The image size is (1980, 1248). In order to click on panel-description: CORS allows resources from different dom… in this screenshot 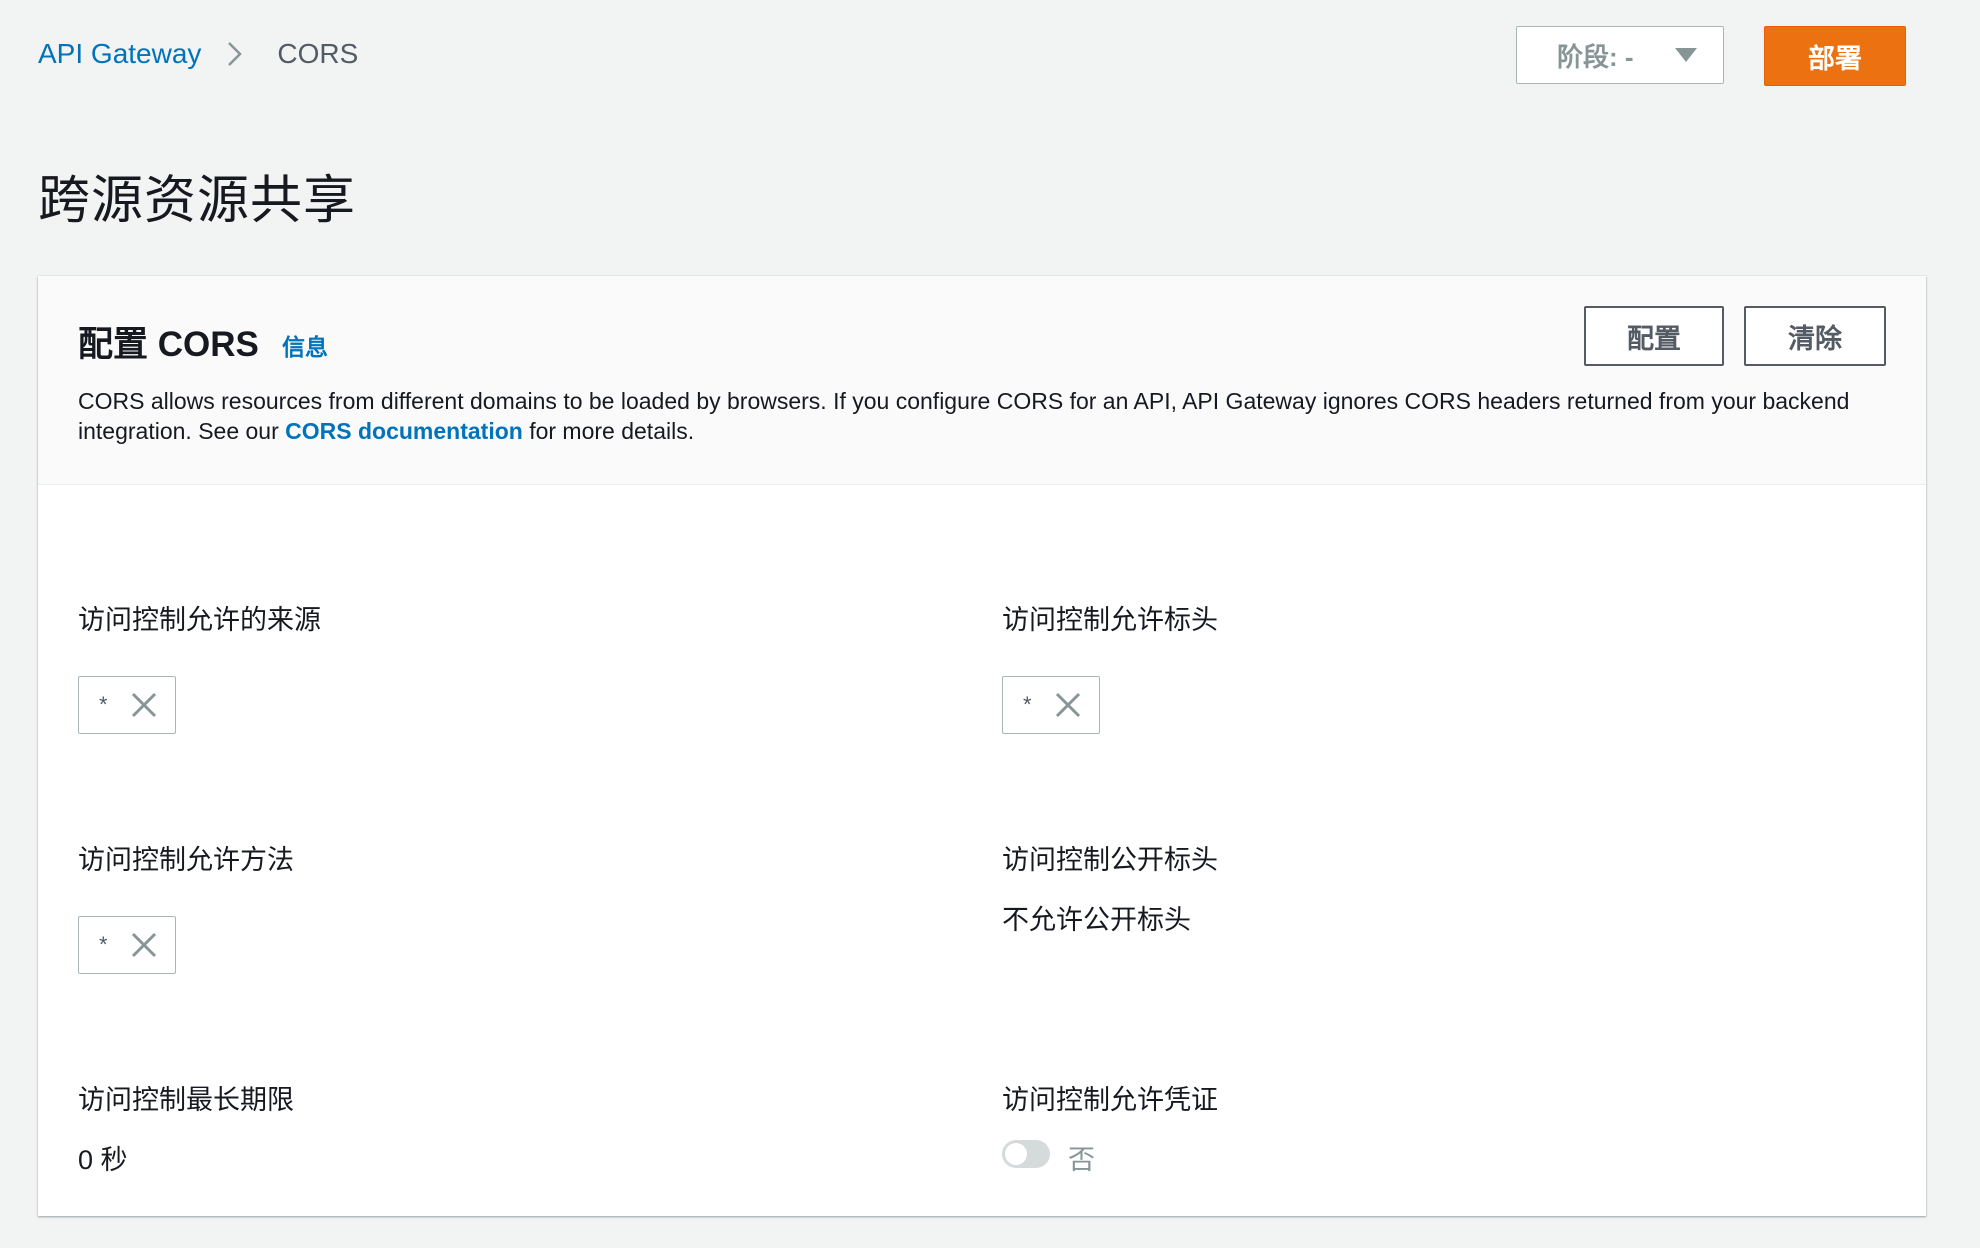, I will do `click(988, 416)`.